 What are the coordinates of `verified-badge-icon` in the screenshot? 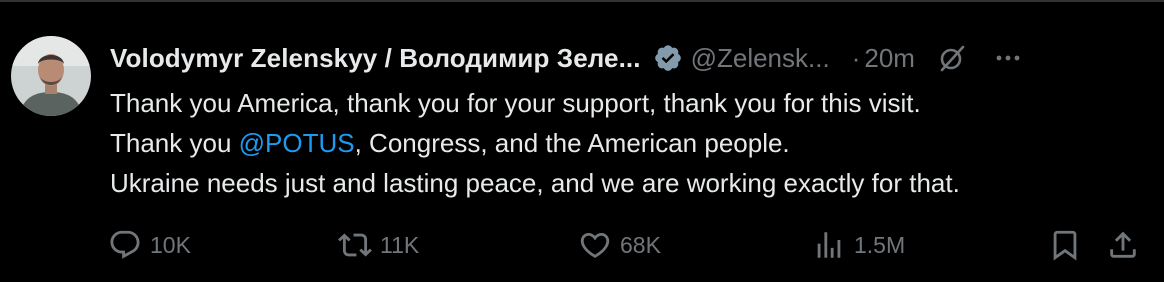 It's located at (668, 58).